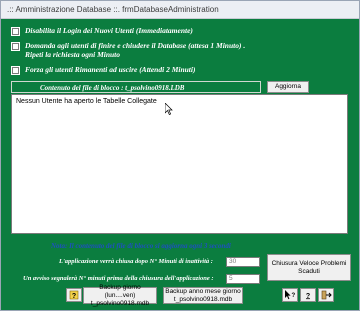  What do you see at coordinates (15, 31) in the screenshot?
I see `checkbox-disable-login` at bounding box center [15, 31].